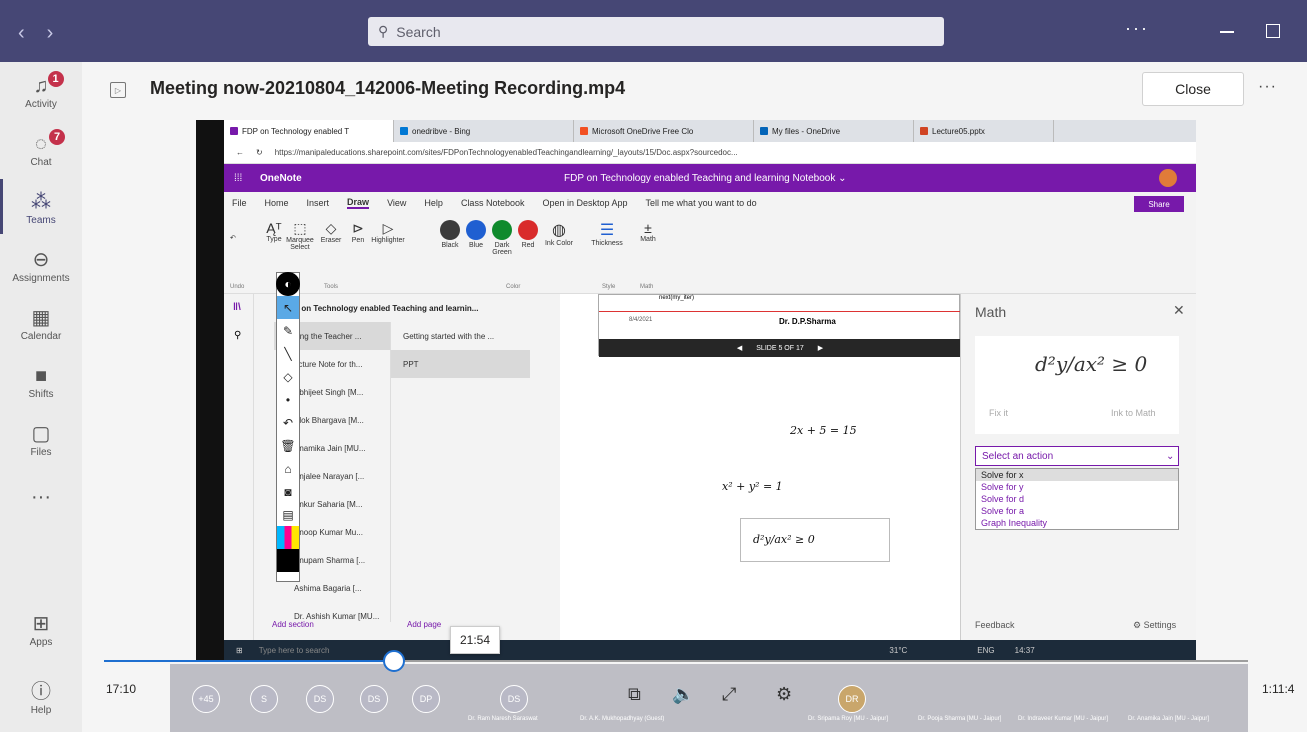  What do you see at coordinates (288, 491) in the screenshot?
I see `camera-icon: ◙` at bounding box center [288, 491].